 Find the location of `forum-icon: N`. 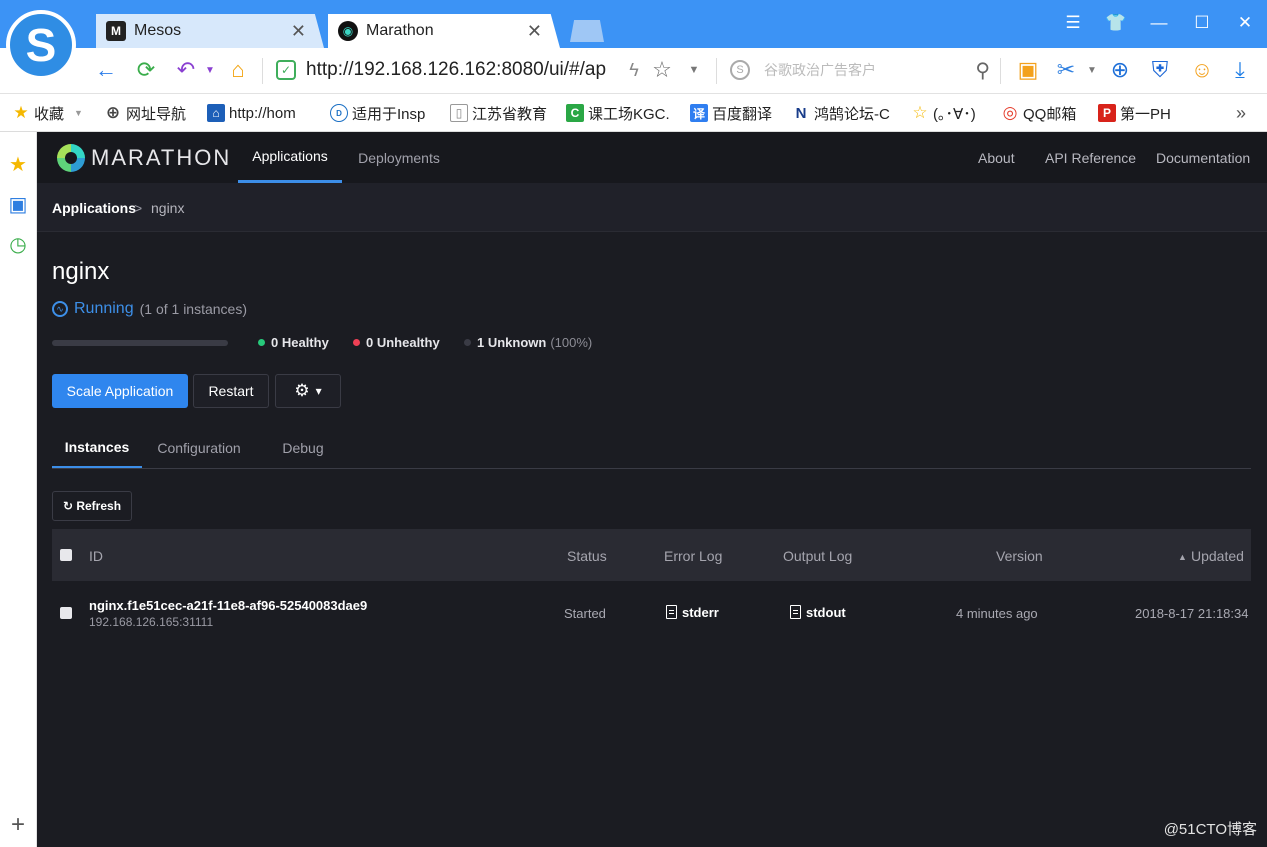

forum-icon: N is located at coordinates (801, 113).